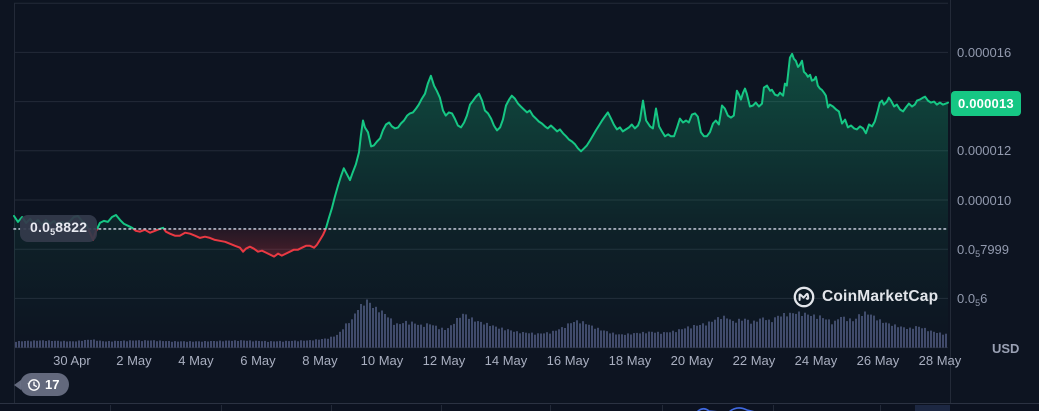 This screenshot has height=411, width=1039. What do you see at coordinates (940, 360) in the screenshot?
I see `x-axis-label: 28 May` at bounding box center [940, 360].